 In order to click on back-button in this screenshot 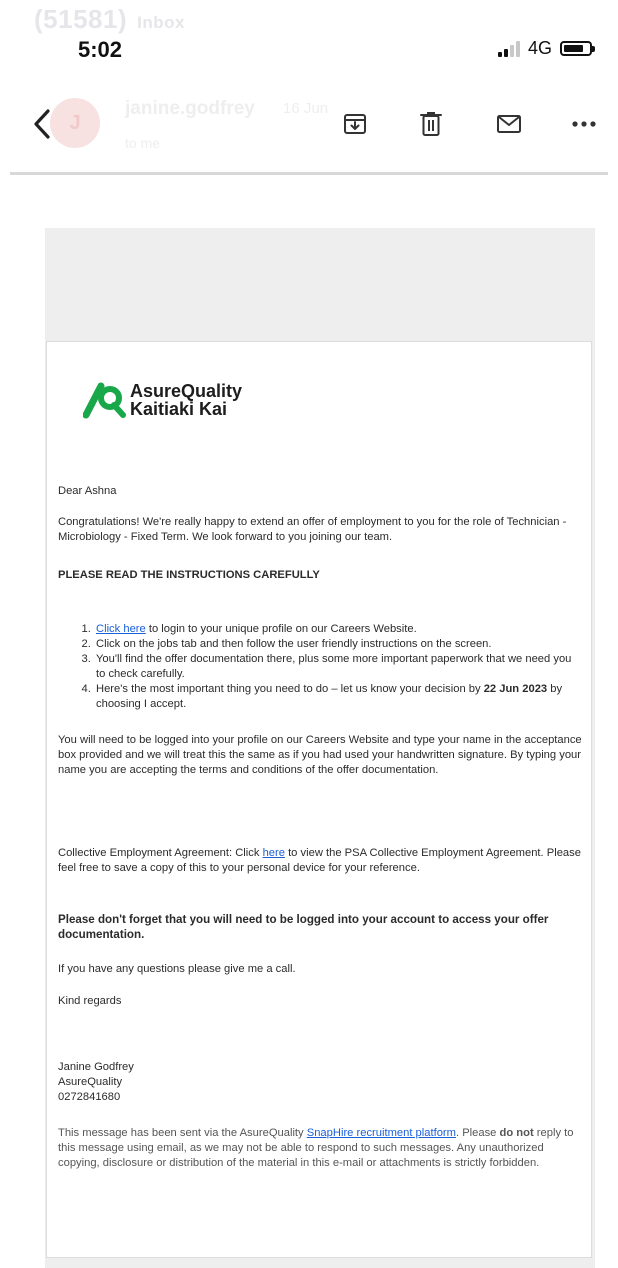, I will do `click(45, 124)`.